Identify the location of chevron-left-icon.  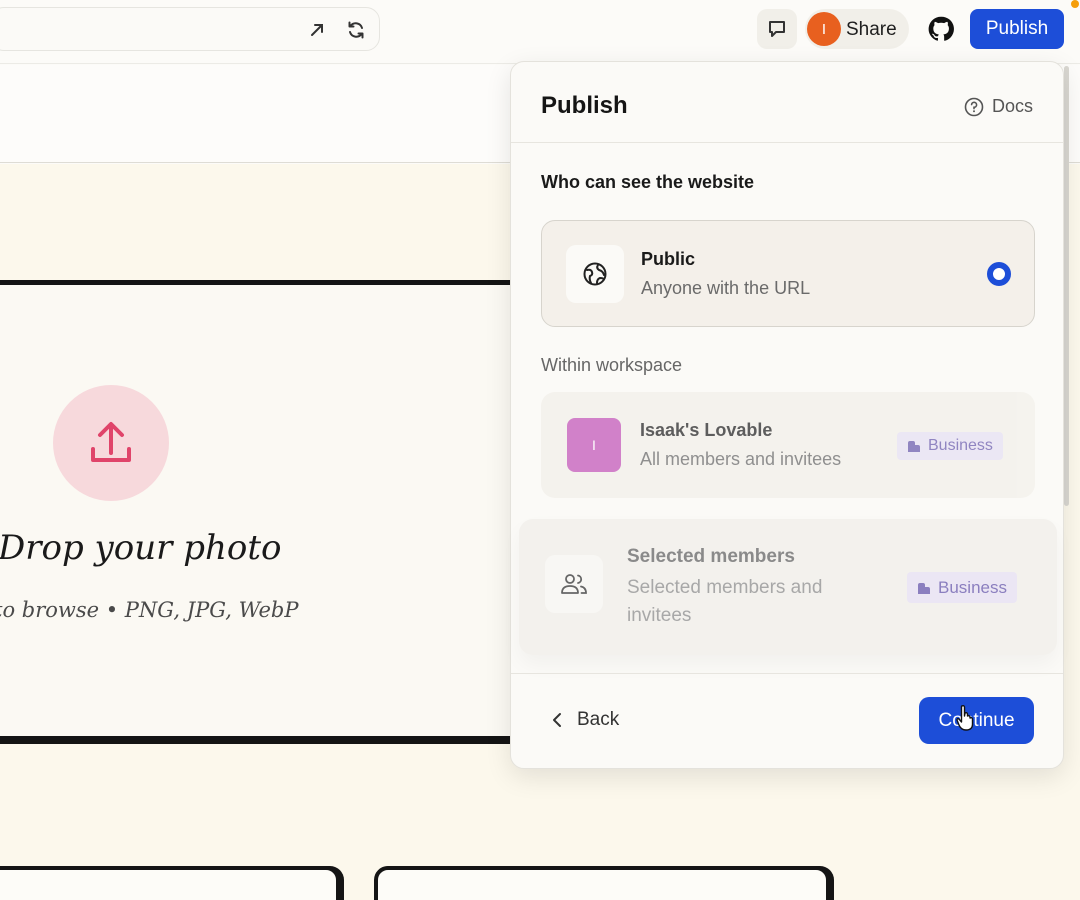
(557, 720).